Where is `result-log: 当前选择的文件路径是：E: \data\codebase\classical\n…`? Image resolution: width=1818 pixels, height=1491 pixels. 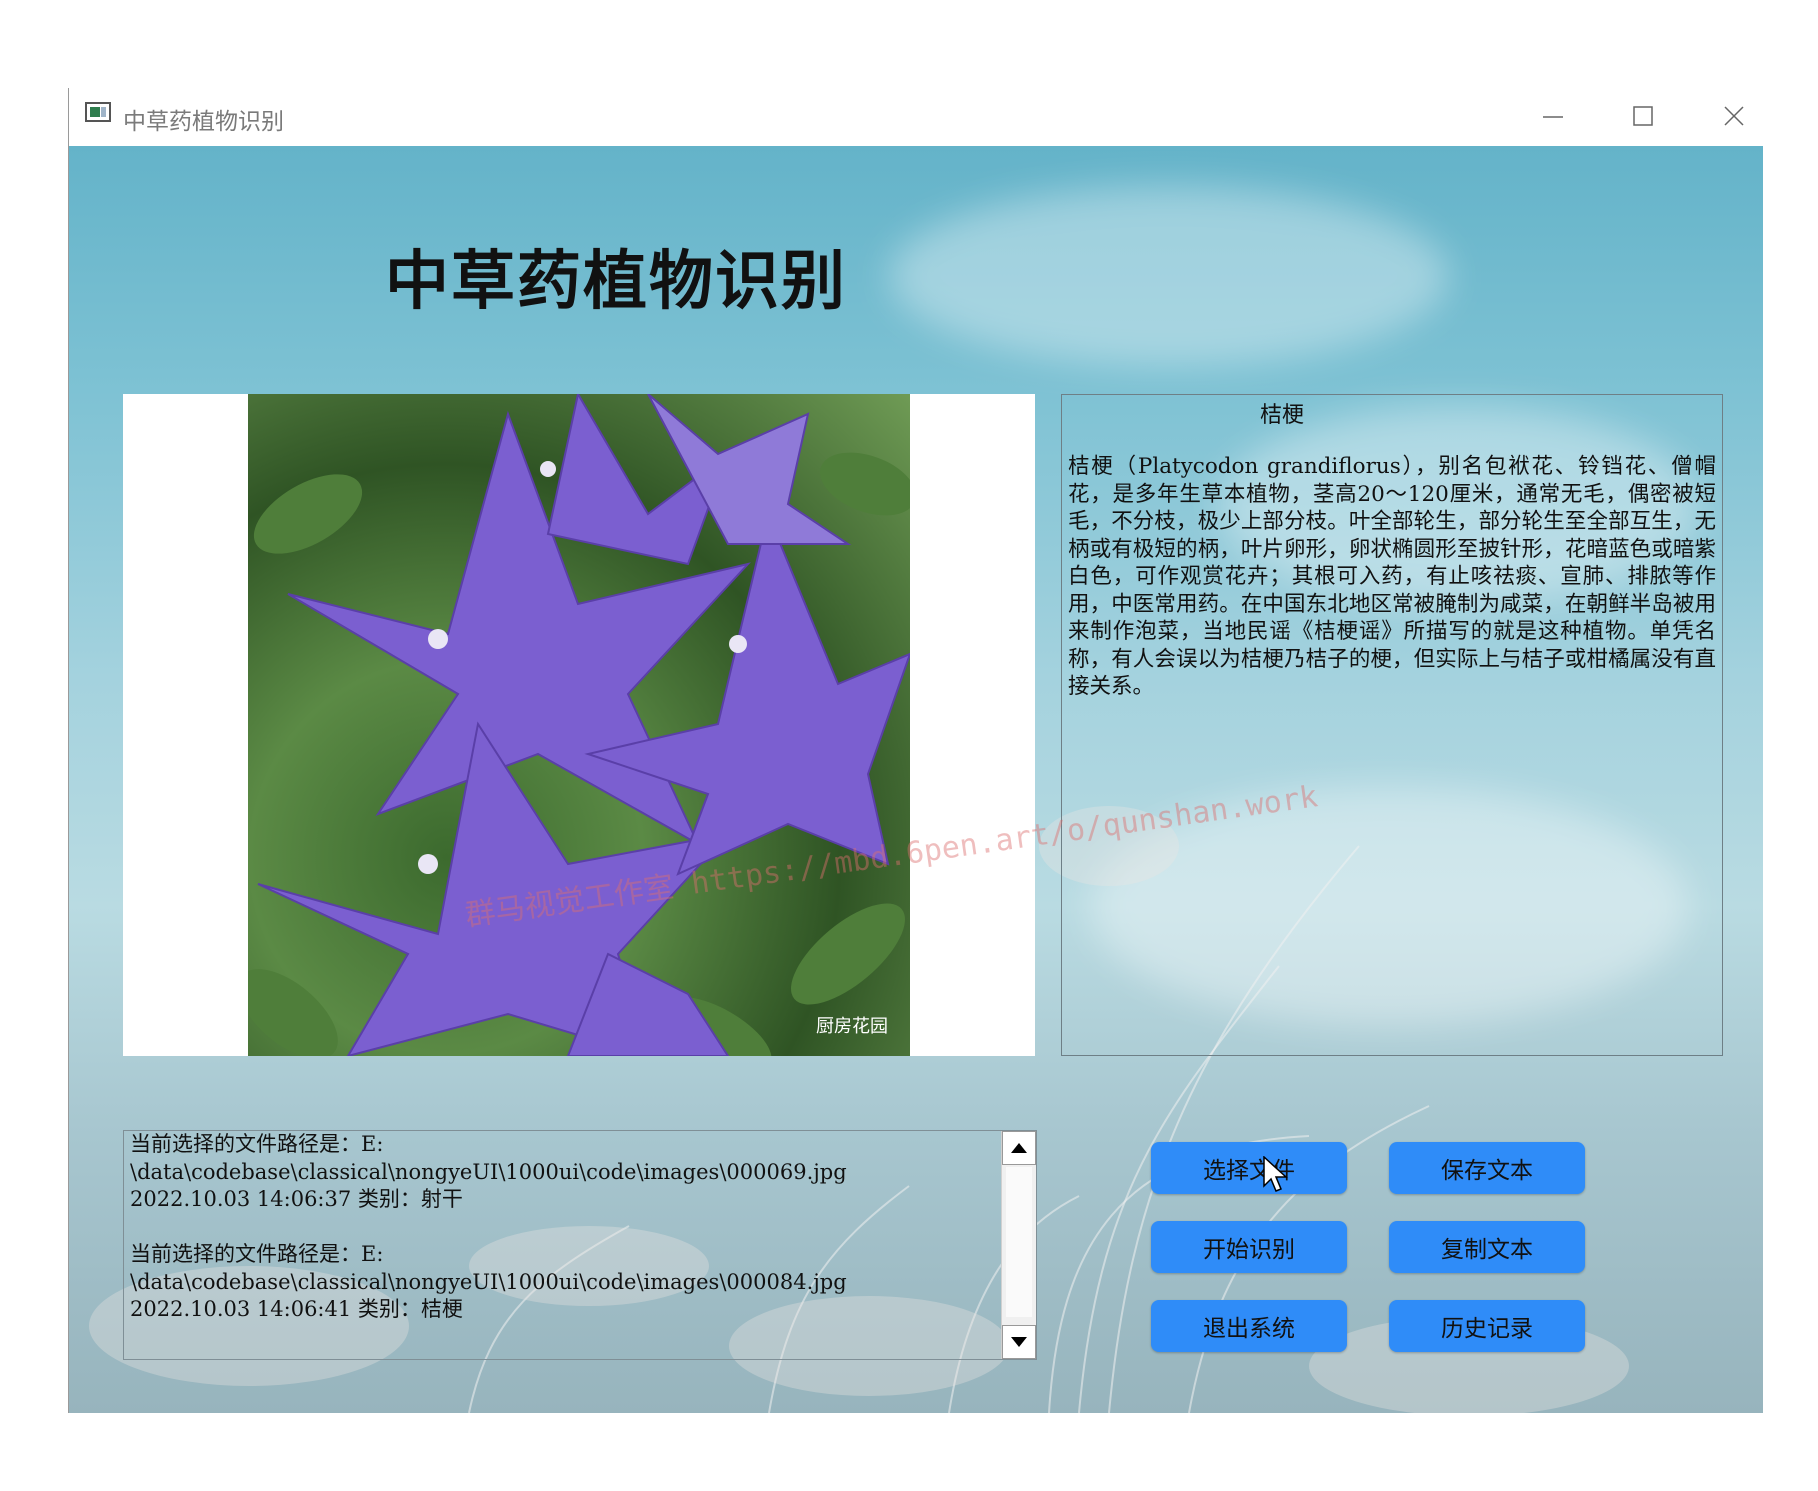
result-log: 当前选择的文件路径是：E: \data\codebase\classical\n… is located at coordinates (580, 1245).